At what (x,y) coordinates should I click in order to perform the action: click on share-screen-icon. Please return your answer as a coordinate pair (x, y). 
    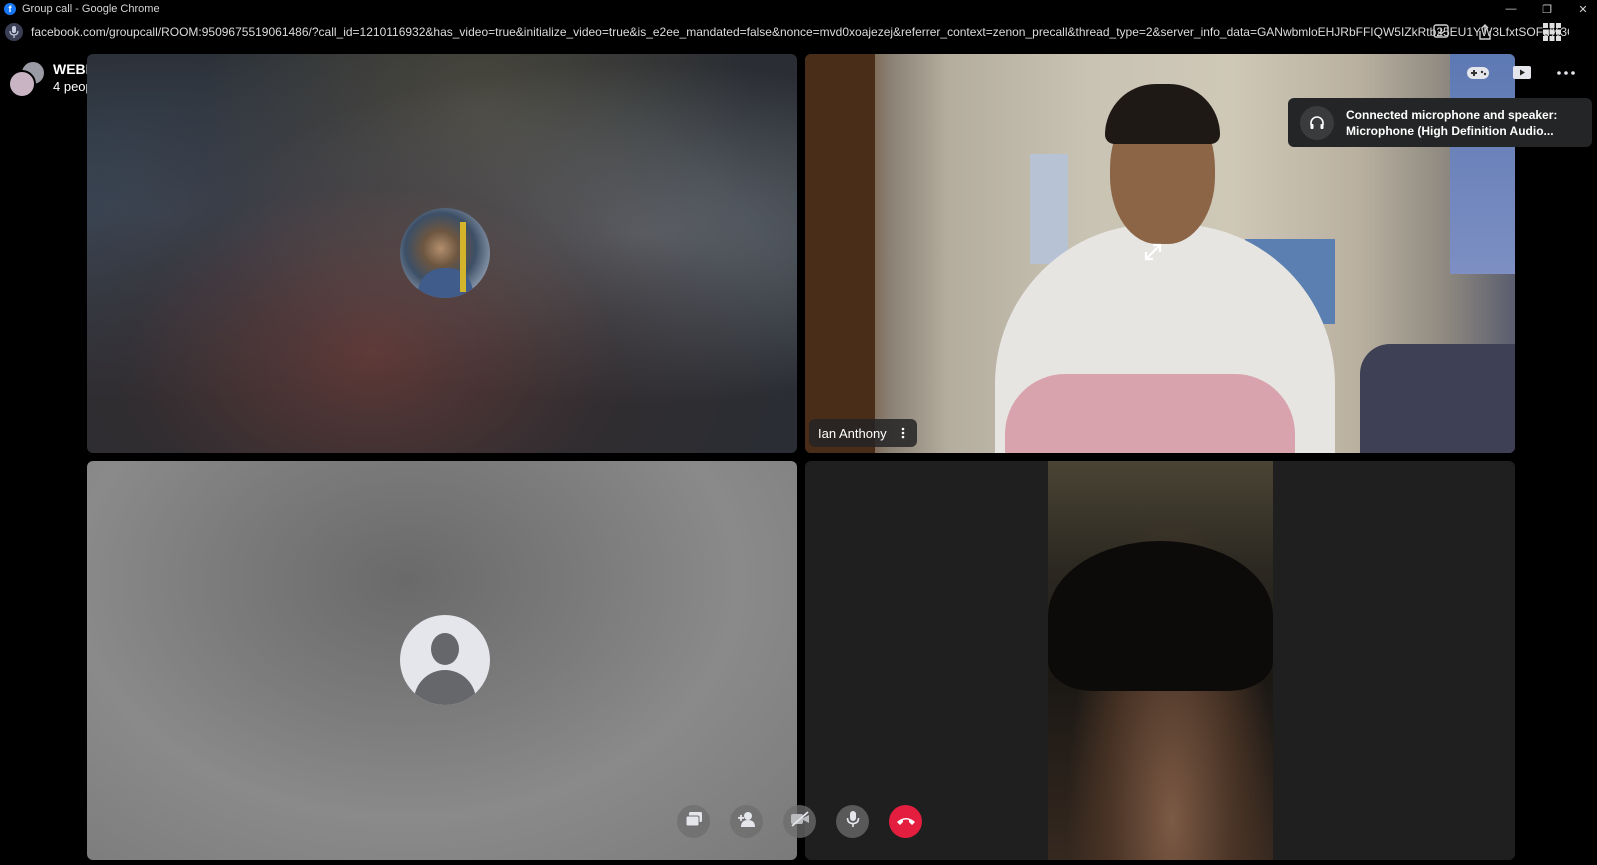
    Looking at the image, I should click on (694, 821).